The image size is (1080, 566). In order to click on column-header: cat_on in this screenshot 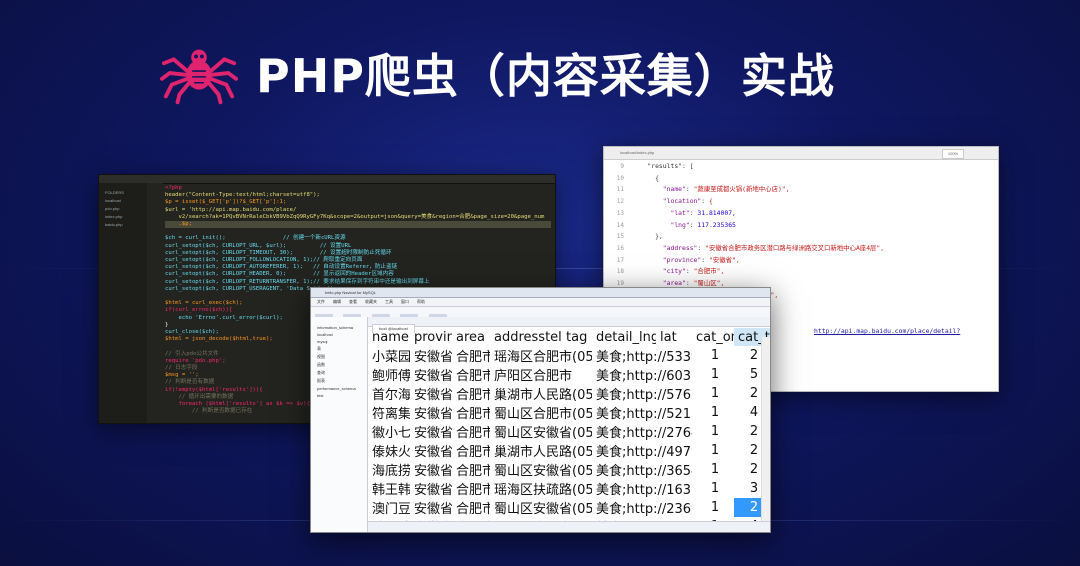, I will do `click(713, 337)`.